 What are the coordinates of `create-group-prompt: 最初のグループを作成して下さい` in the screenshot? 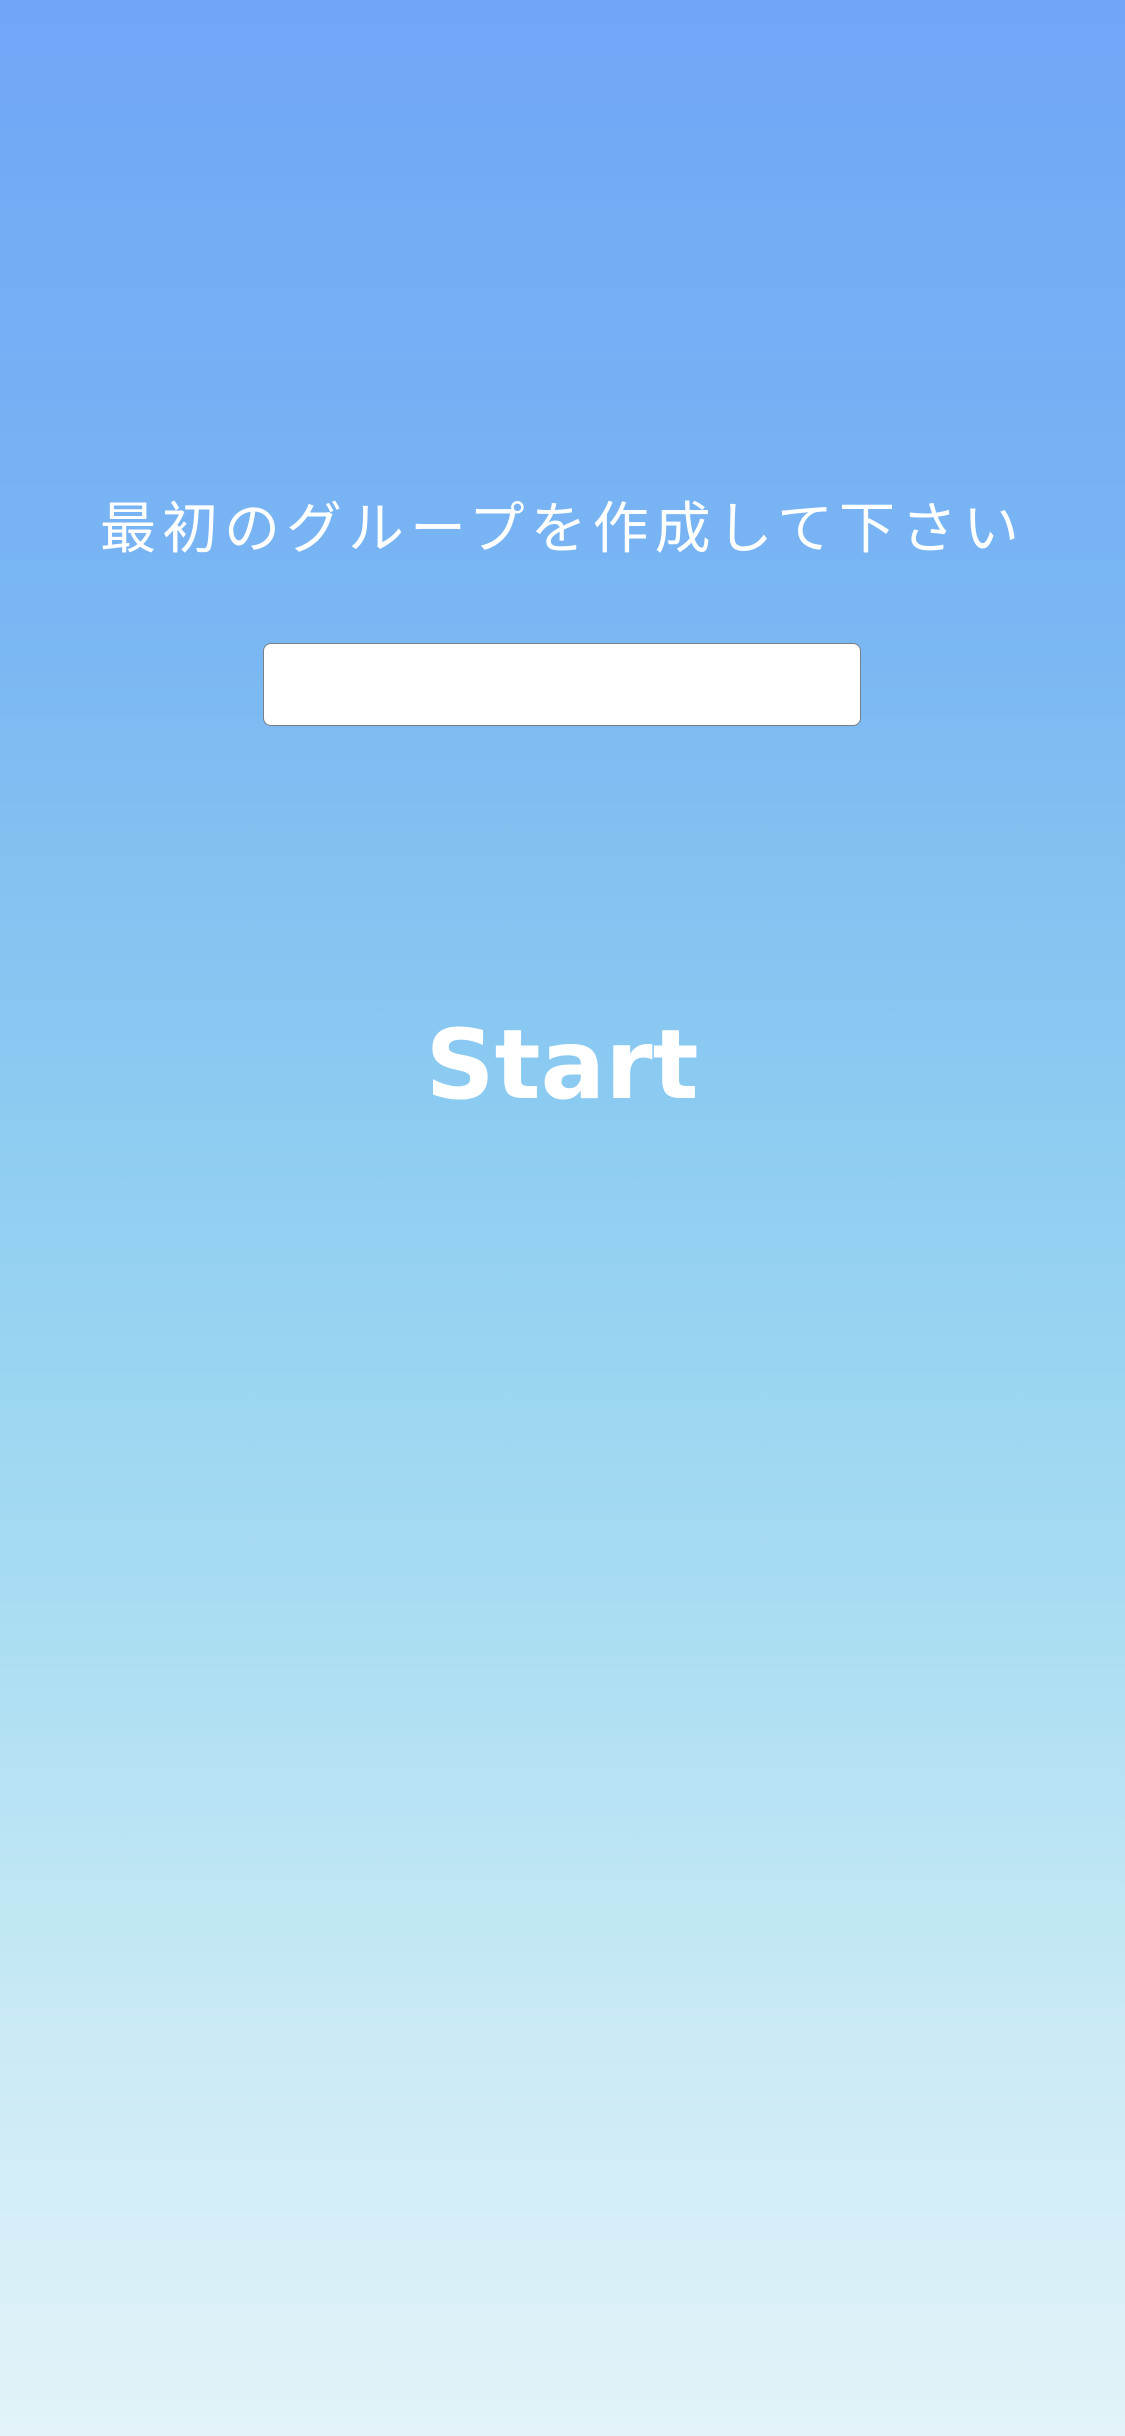 It's located at (562, 529).